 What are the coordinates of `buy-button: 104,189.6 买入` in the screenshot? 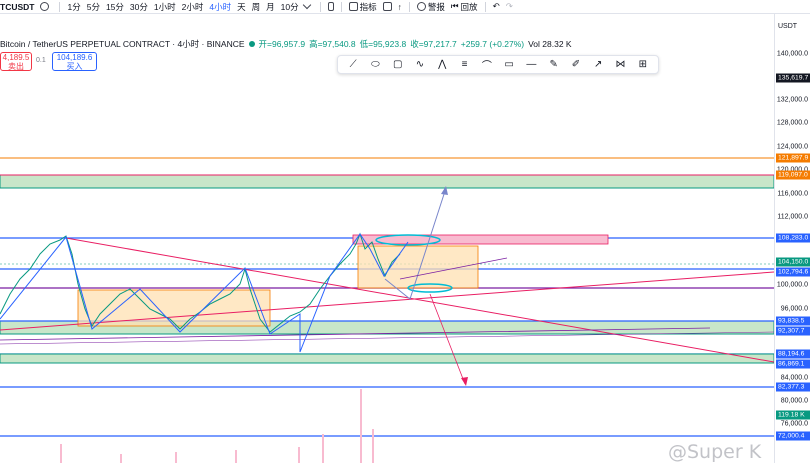 It's located at (74, 61).